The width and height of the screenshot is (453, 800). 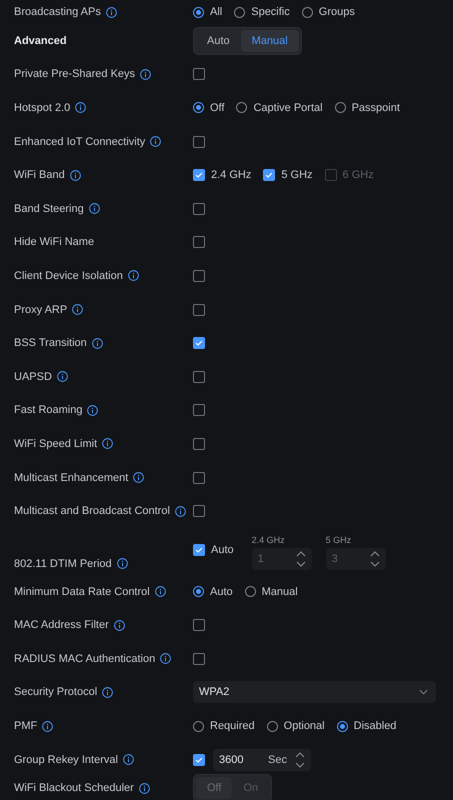 I want to click on setting-label: Proxy ARP, so click(x=41, y=310).